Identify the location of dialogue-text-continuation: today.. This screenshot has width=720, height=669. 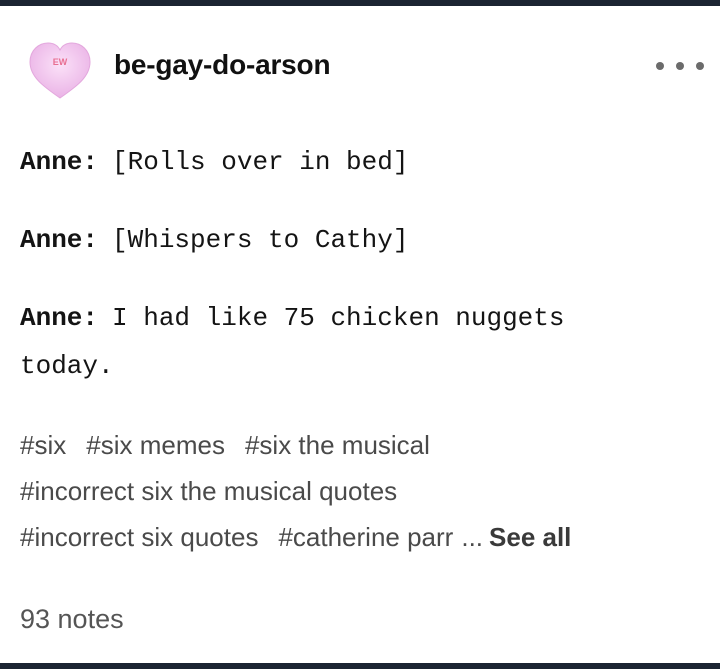
(67, 366).